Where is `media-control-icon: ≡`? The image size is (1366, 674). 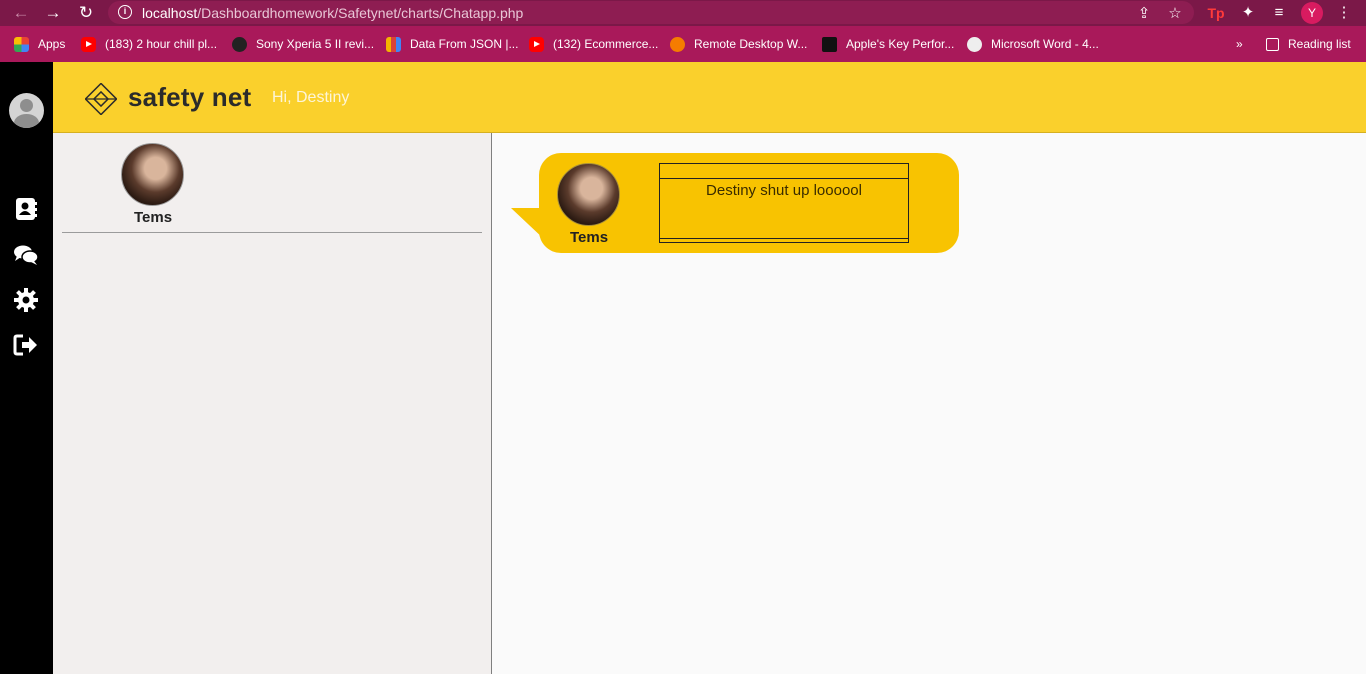
media-control-icon: ≡ is located at coordinates (1279, 13).